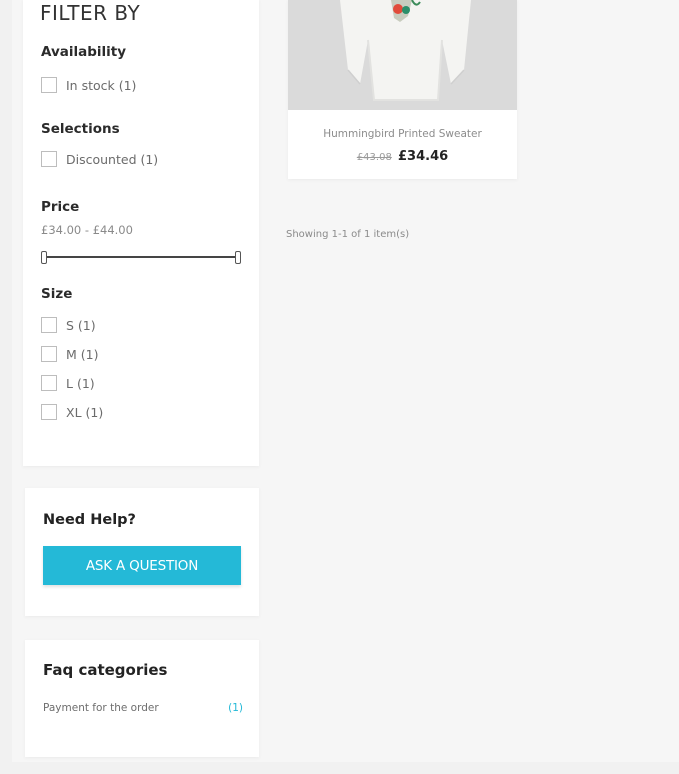  I want to click on price-range-text: £34.00 - £44.00, so click(87, 230).